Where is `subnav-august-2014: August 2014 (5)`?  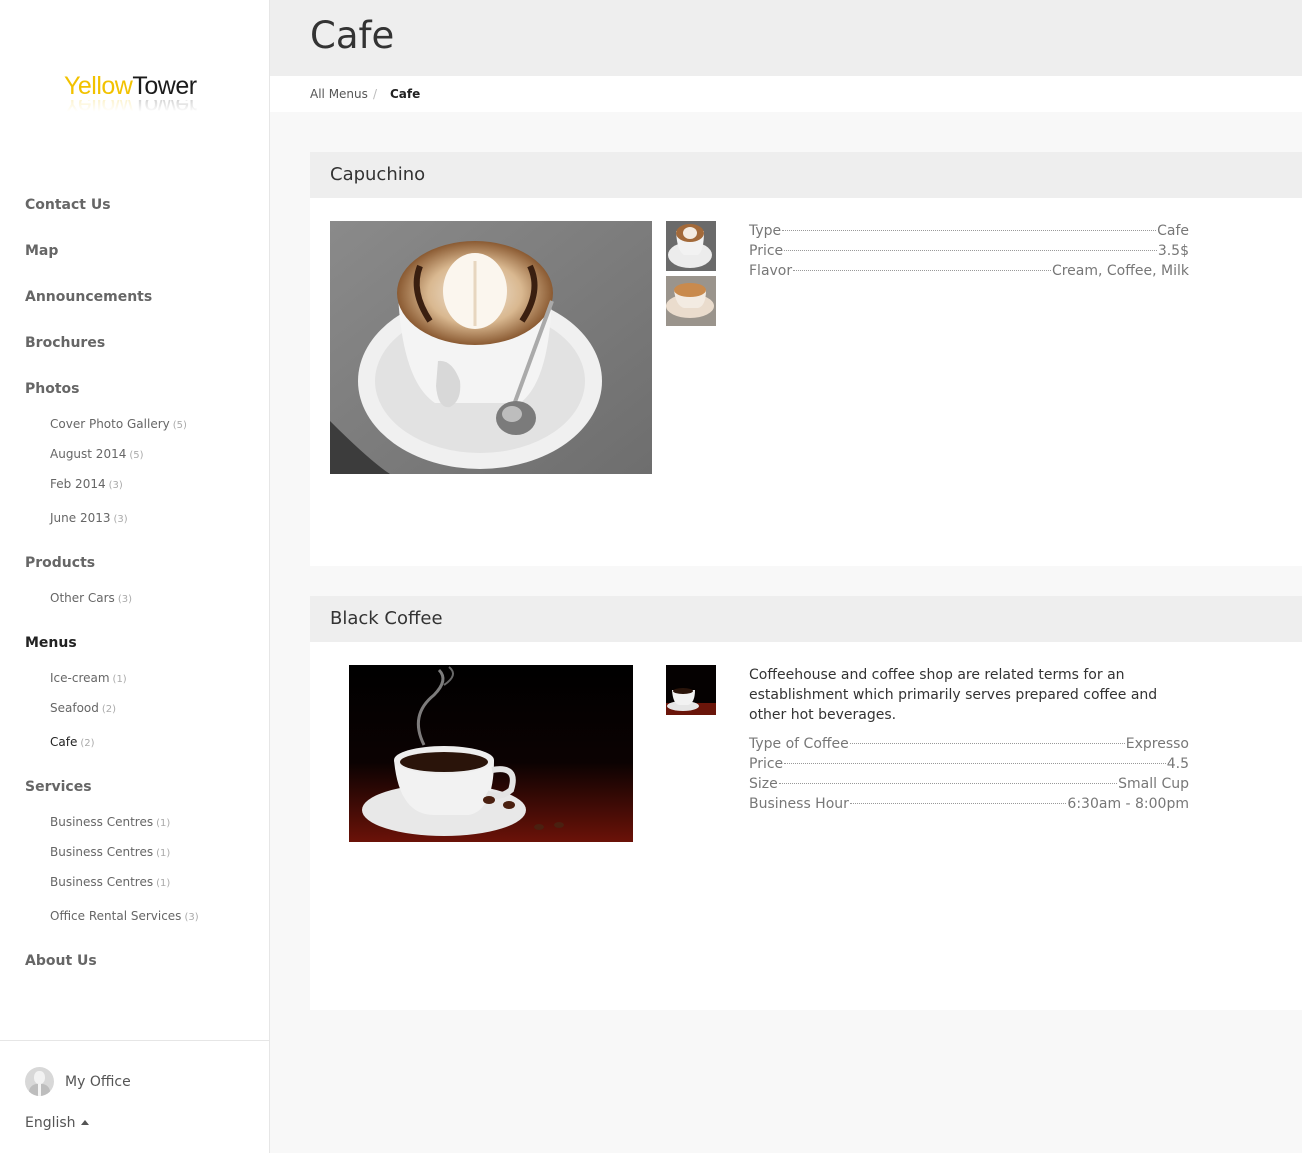 subnav-august-2014: August 2014 (5) is located at coordinates (97, 454).